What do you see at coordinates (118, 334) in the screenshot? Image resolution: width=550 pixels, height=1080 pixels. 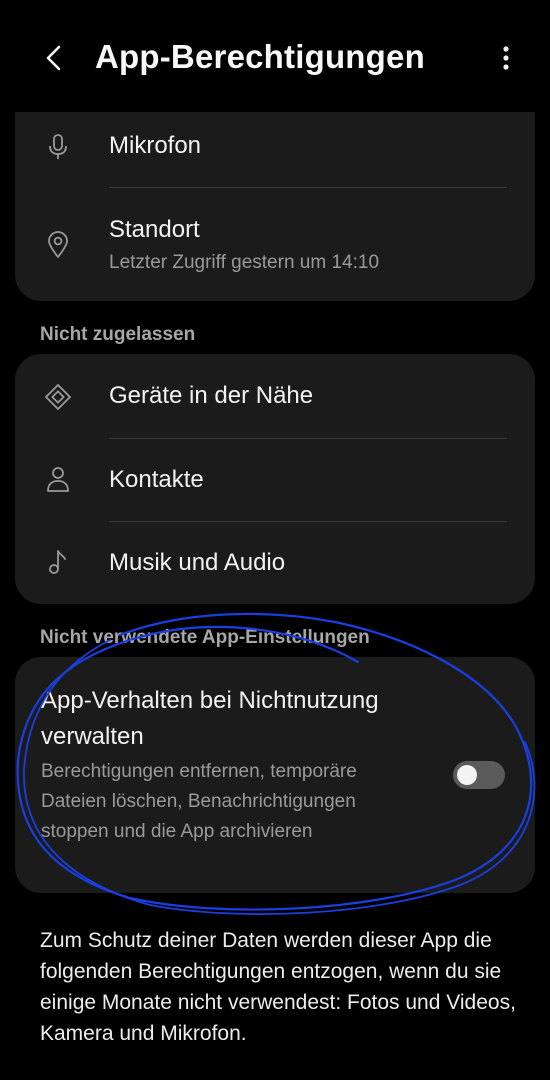 I see `section-header-not-allowed: Nicht zugelassen` at bounding box center [118, 334].